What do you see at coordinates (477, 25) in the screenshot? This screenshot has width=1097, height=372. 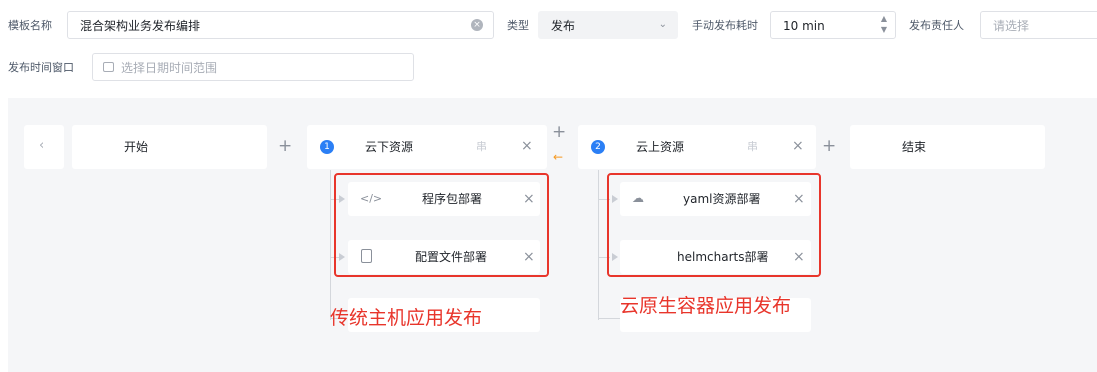 I see `clear-icon: ×` at bounding box center [477, 25].